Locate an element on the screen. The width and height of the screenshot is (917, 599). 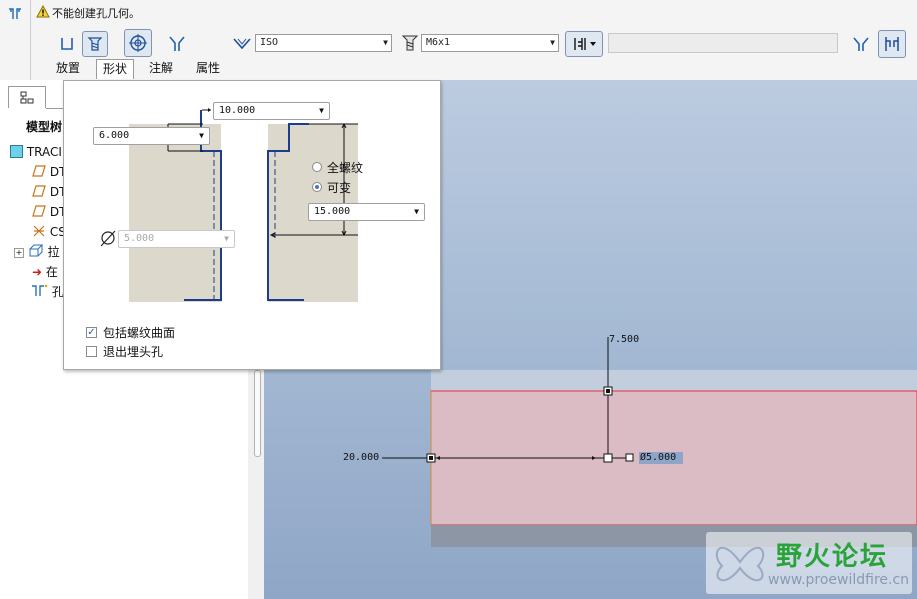
add-tapping-button is located at coordinates (138, 43).